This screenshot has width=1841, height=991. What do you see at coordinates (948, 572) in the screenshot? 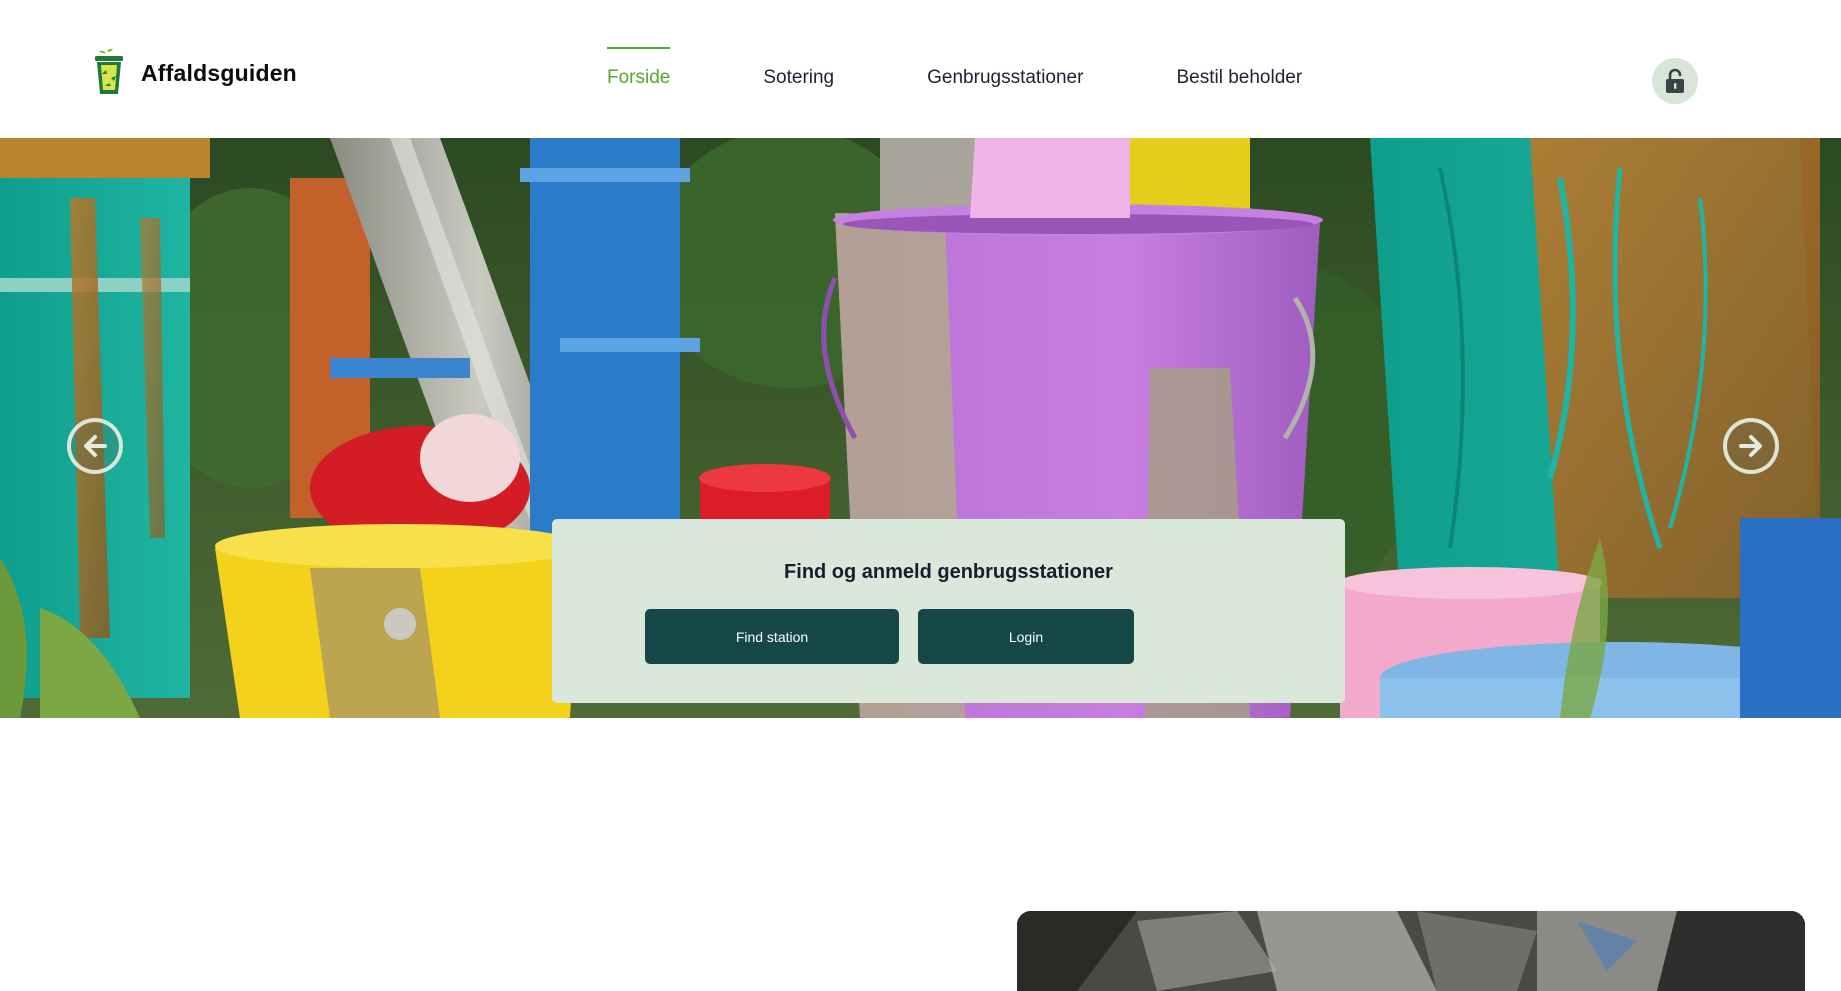
I see `cta-title: Find og anmeld genbrugsstationer` at bounding box center [948, 572].